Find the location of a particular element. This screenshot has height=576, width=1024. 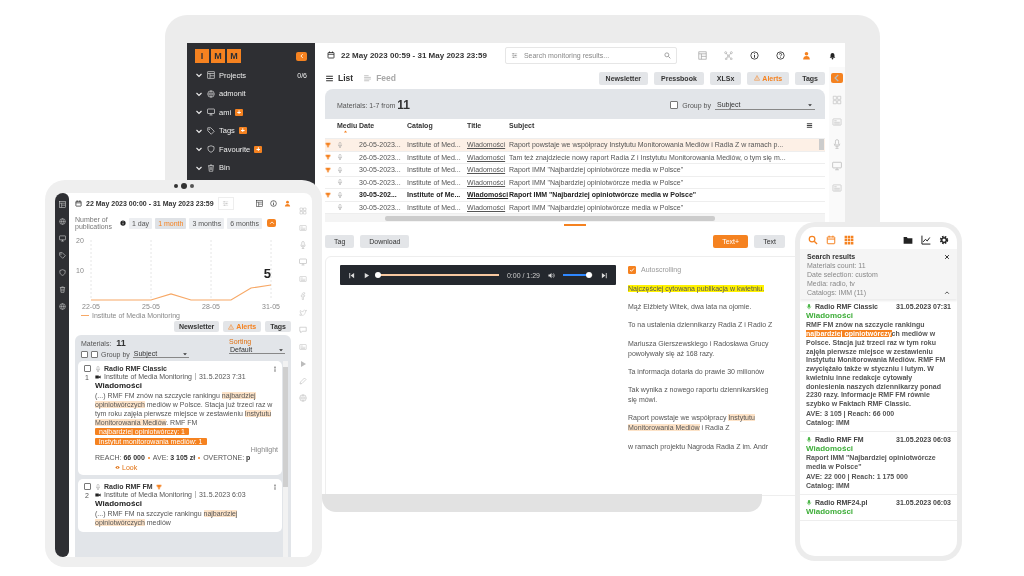

folder-icon is located at coordinates (908, 240).